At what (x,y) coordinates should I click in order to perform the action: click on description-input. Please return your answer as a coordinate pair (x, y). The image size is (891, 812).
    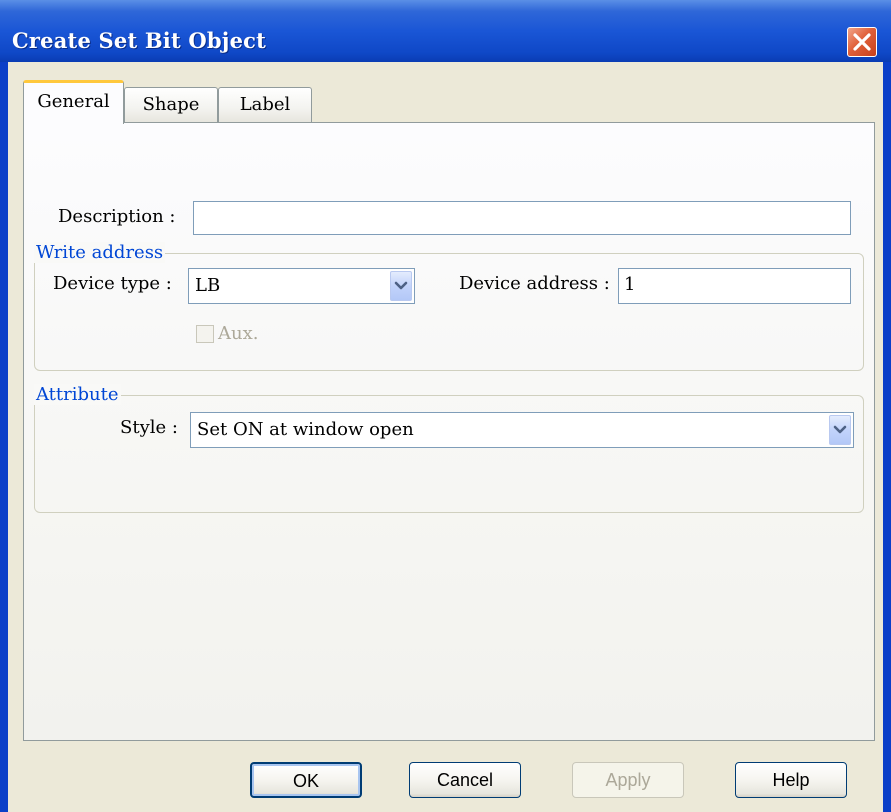
    Looking at the image, I should click on (522, 218).